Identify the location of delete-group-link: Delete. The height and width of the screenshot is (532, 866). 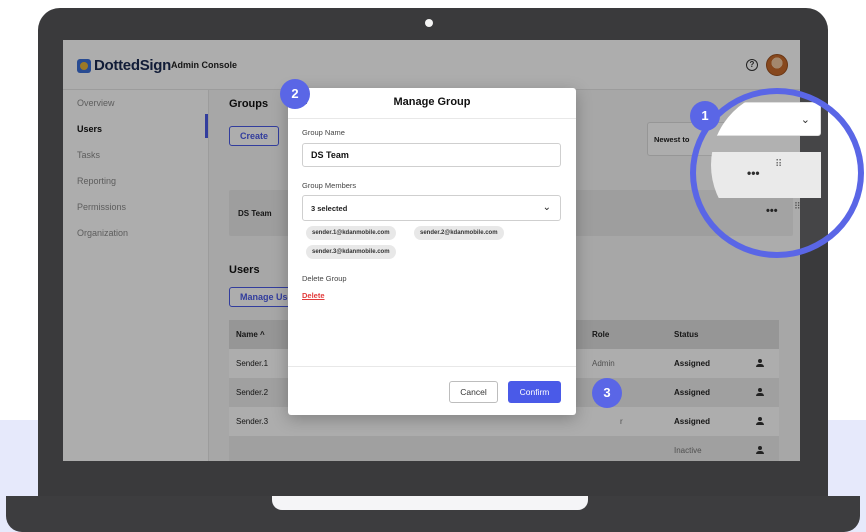
(313, 295).